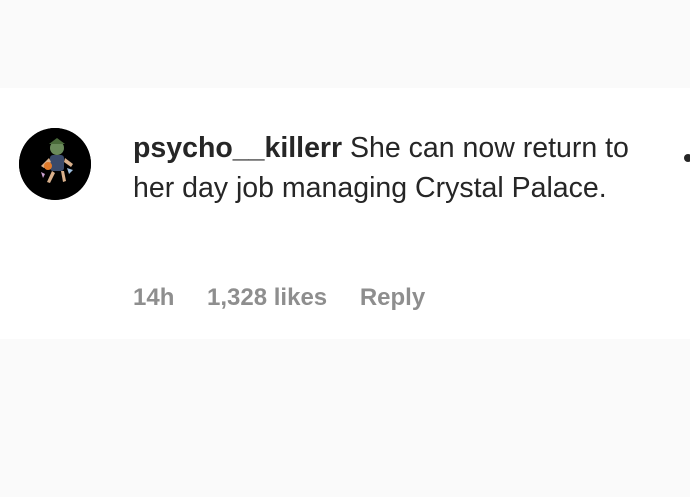  I want to click on comment-timestamp: 14h, so click(153, 297).